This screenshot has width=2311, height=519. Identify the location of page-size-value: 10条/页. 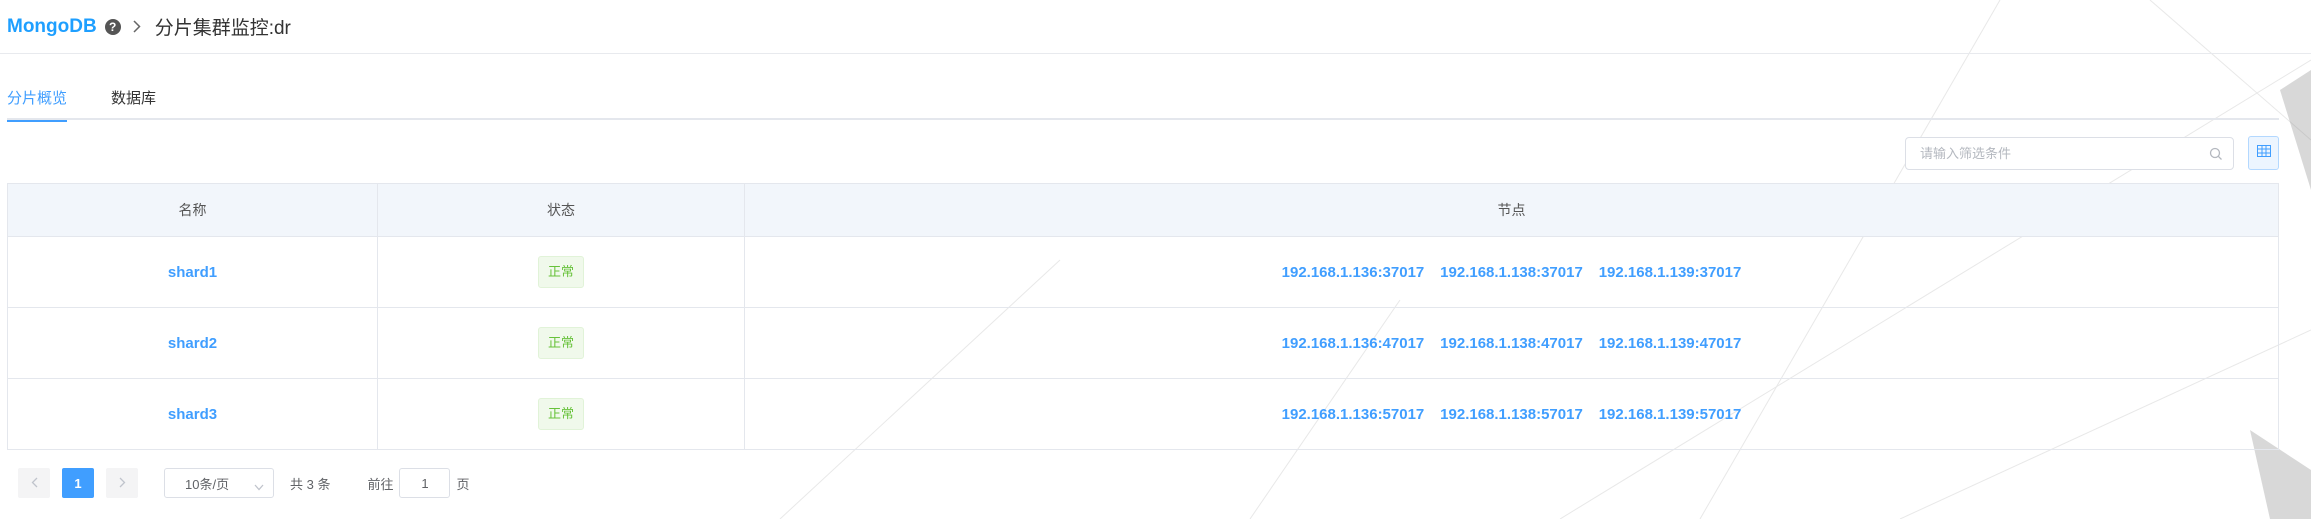
(207, 484).